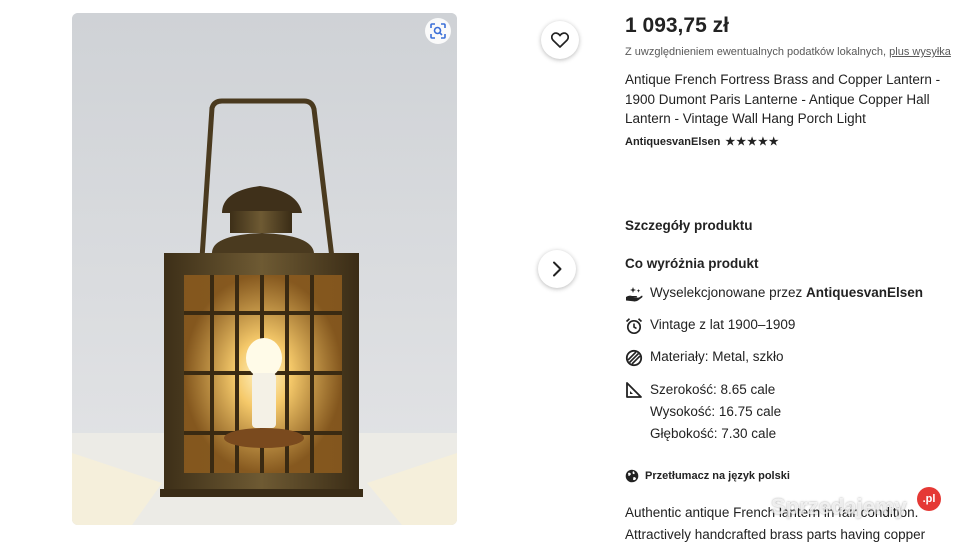  I want to click on feature-materials: Materiały: Metal, szkło, so click(704, 358).